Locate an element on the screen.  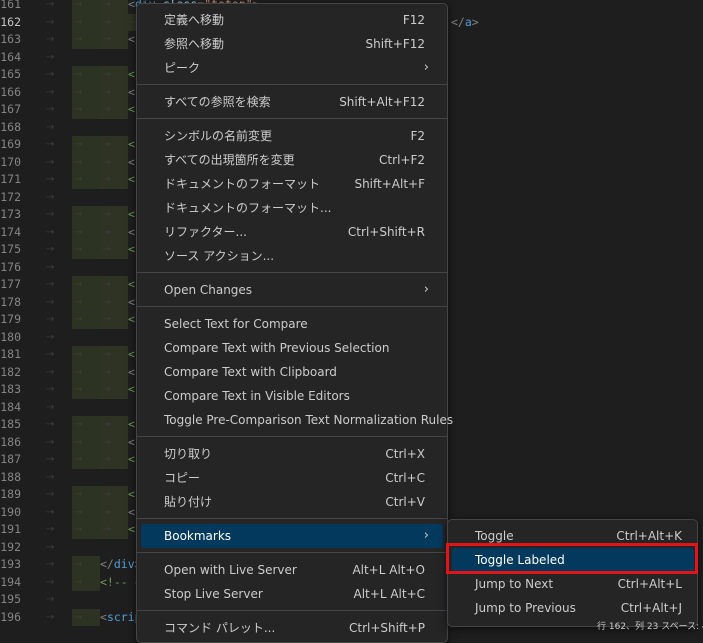
menu-item: すべての出現箇所を変更 Ctrl+F2 is located at coordinates (292, 160).